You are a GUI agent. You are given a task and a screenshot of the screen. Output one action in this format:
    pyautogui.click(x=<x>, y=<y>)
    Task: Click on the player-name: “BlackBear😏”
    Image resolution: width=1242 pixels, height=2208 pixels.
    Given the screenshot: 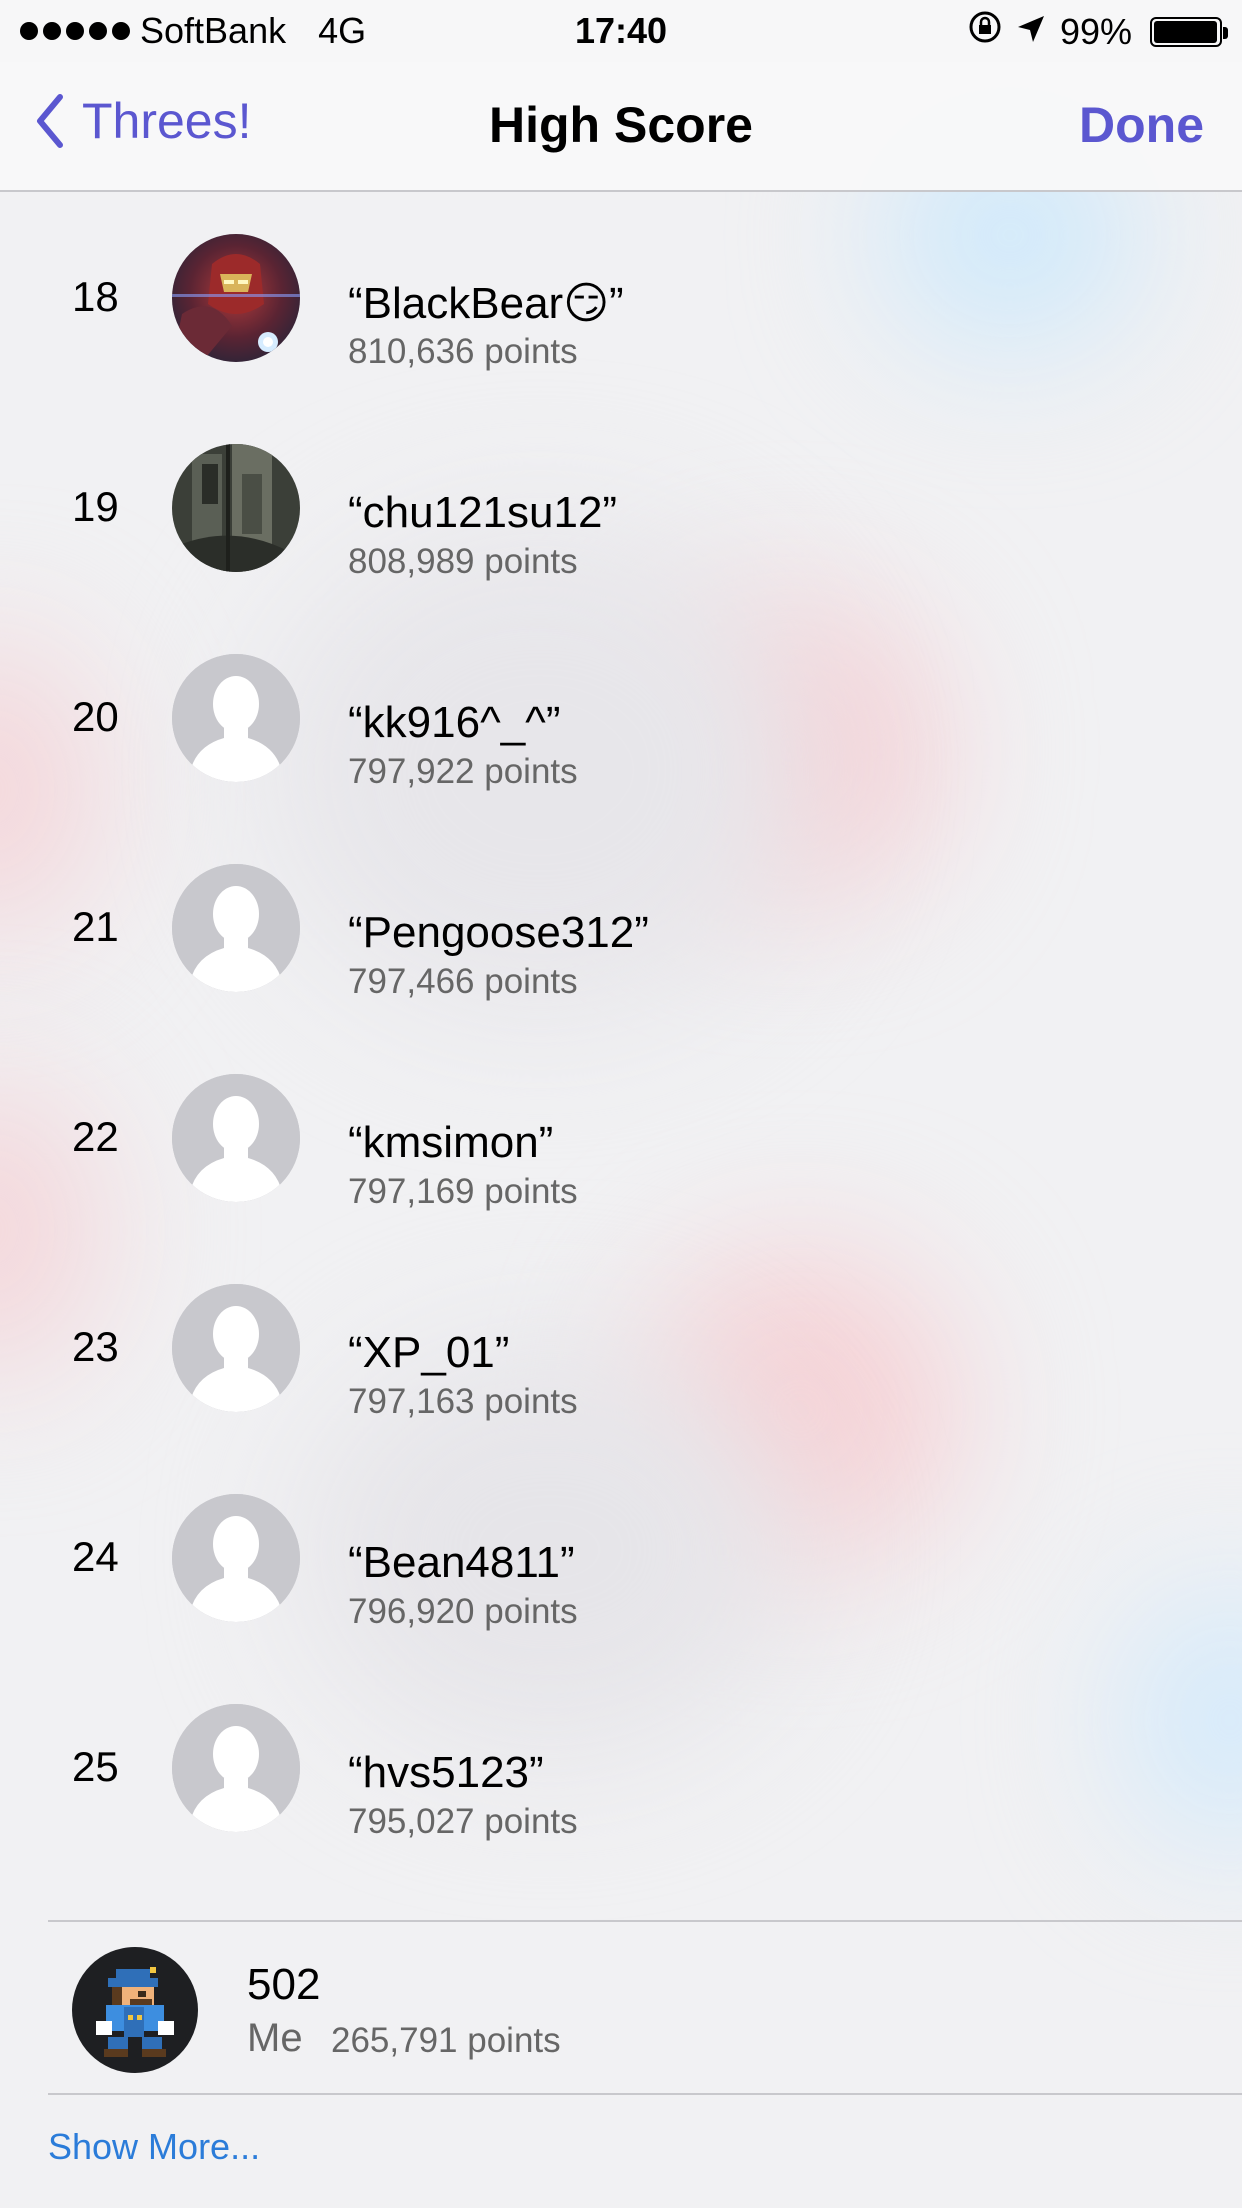 What is the action you would take?
    pyautogui.click(x=486, y=303)
    